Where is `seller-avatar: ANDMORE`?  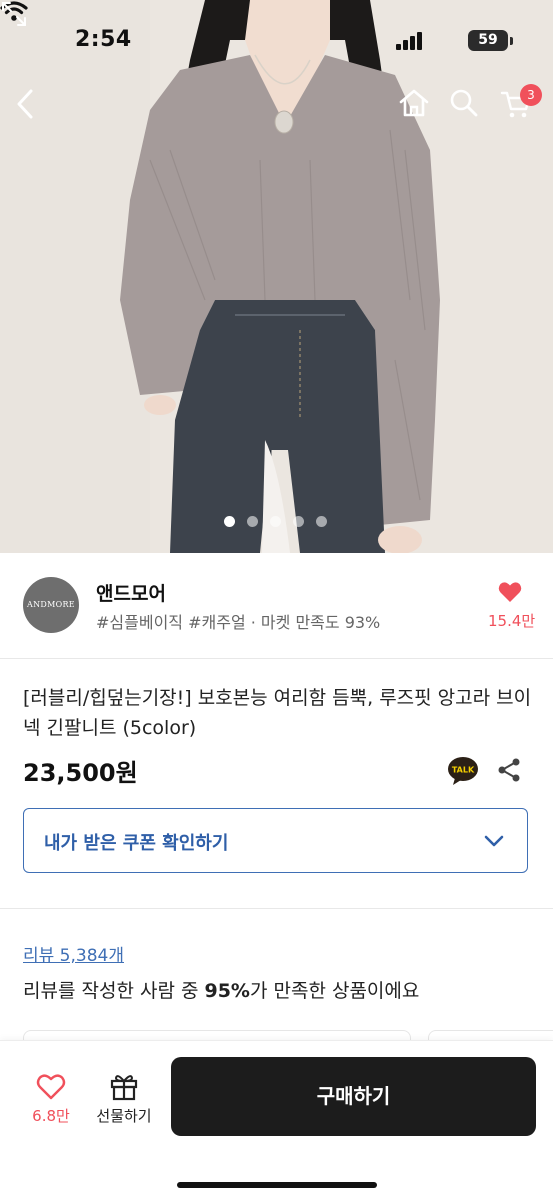 seller-avatar: ANDMORE is located at coordinates (51, 605).